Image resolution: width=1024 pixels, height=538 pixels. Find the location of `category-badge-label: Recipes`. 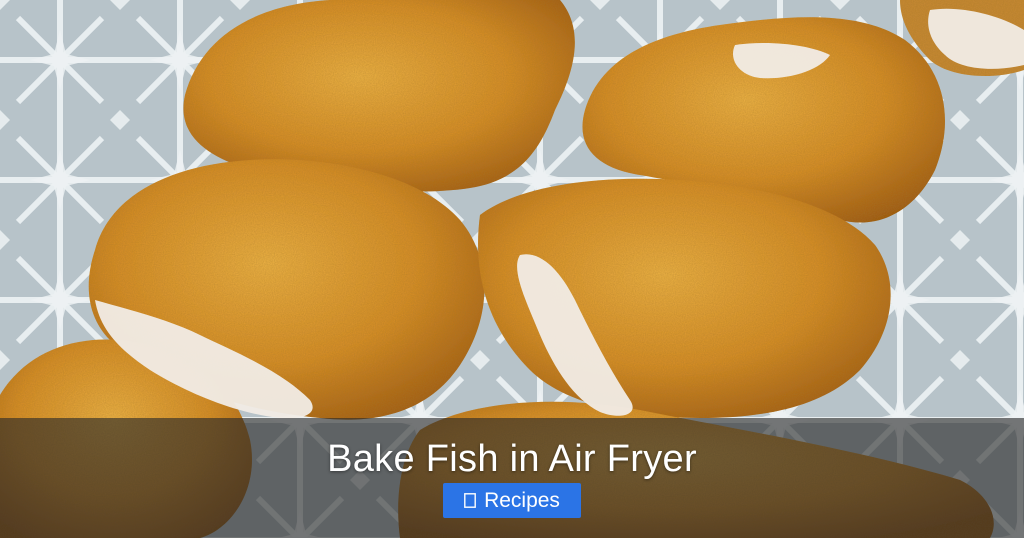

category-badge-label: Recipes is located at coordinates (522, 500).